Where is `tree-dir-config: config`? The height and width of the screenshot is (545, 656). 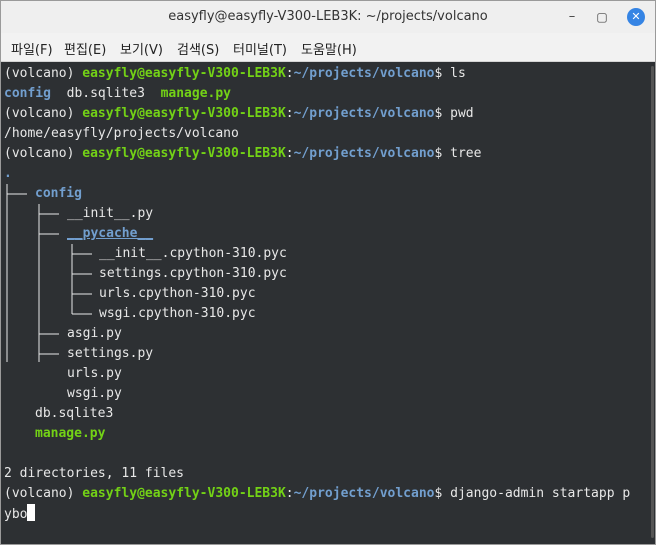 tree-dir-config: config is located at coordinates (58, 193).